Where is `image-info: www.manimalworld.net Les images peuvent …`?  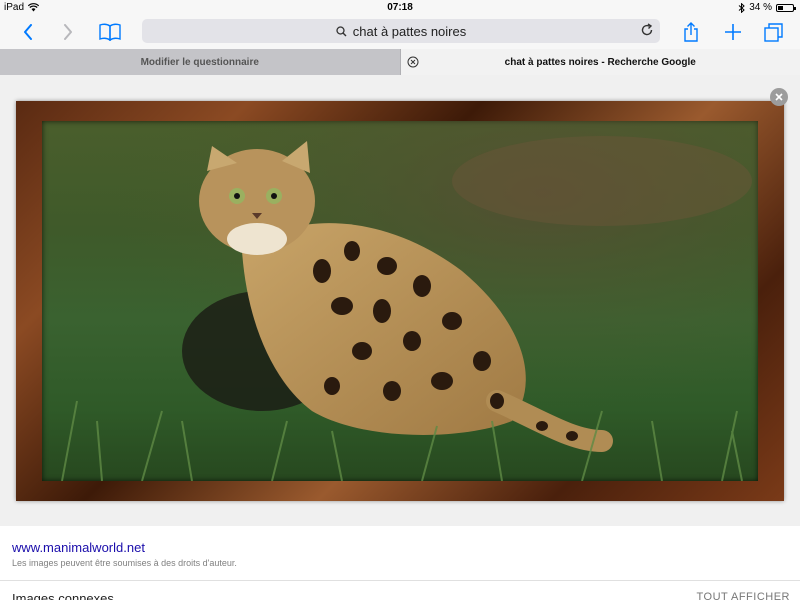 image-info: www.manimalworld.net Les images peuvent … is located at coordinates (400, 553).